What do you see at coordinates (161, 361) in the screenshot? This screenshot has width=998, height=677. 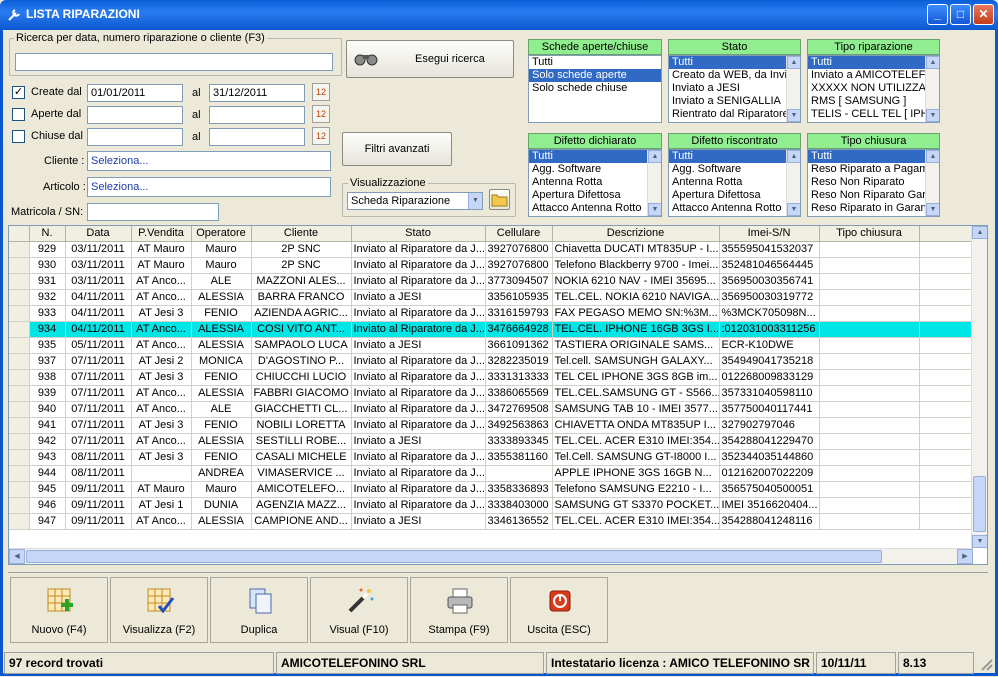 I see `table-cell: AT Jesi 2` at bounding box center [161, 361].